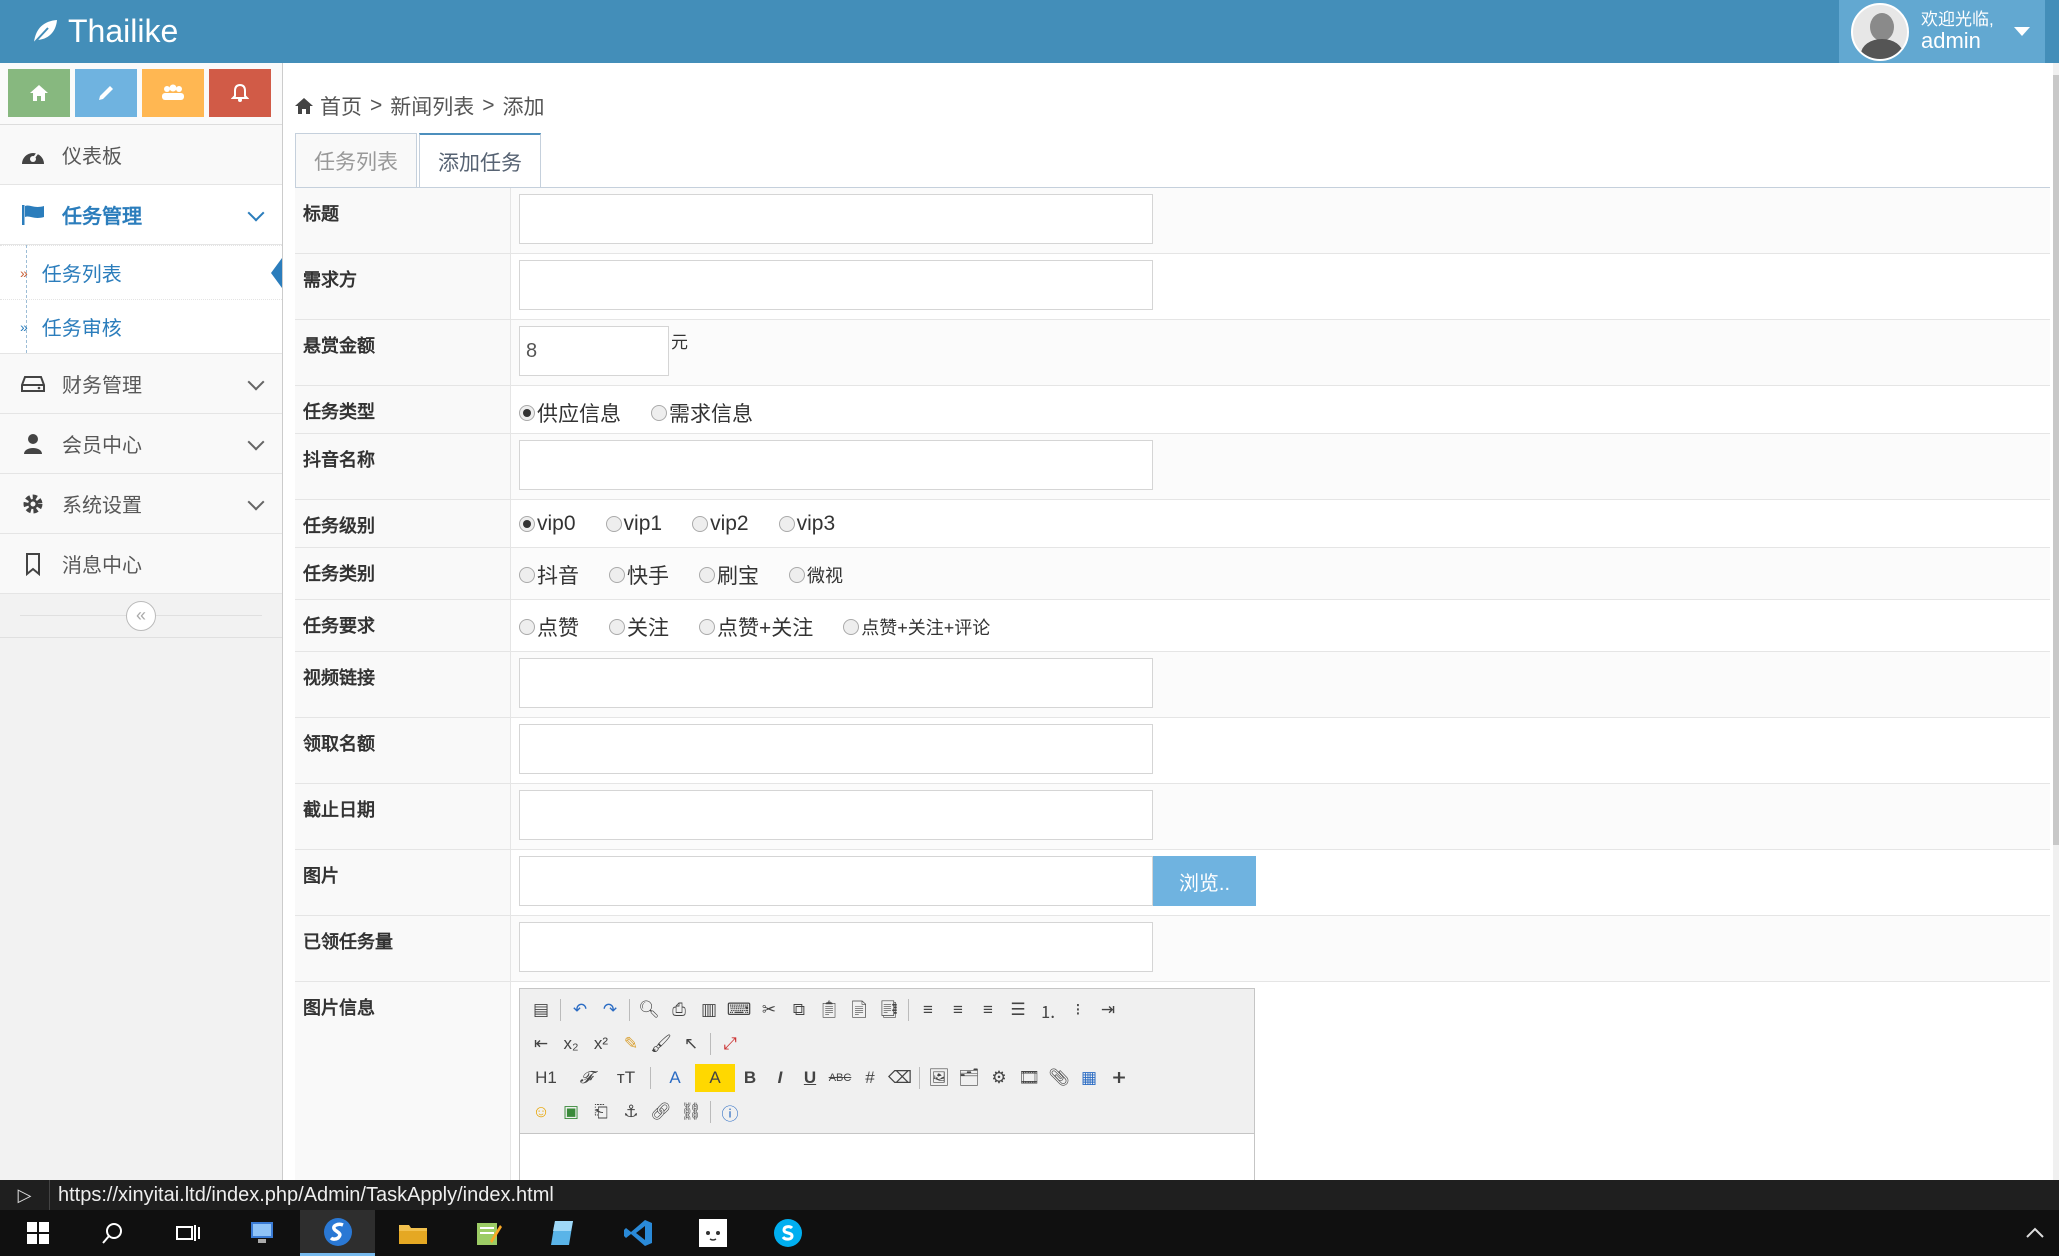 The width and height of the screenshot is (2059, 1256). Describe the element at coordinates (240, 93) in the screenshot. I see `shortcut-notify-button` at that location.